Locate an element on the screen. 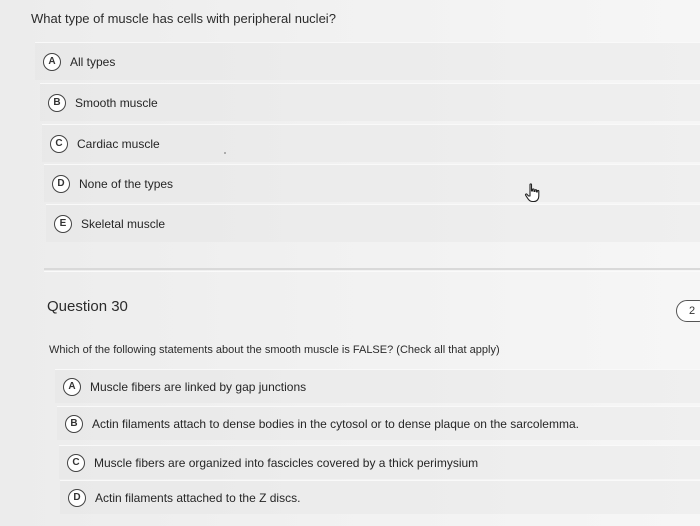 This screenshot has height=526, width=700. option-label: All types is located at coordinates (93, 61).